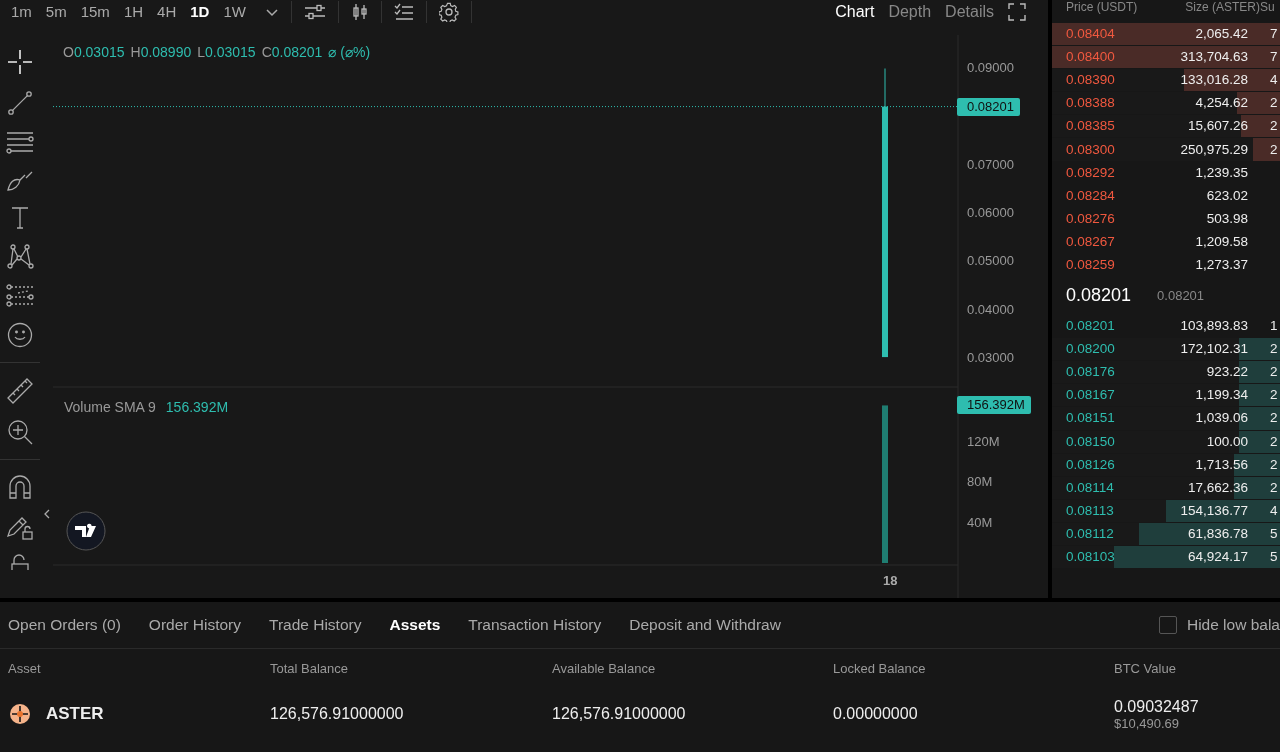  I want to click on order-size: 2,065.42, so click(1221, 34).